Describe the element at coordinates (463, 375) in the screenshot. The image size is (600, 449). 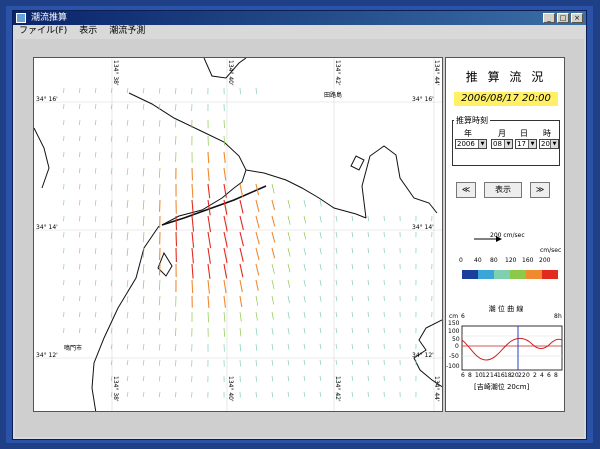
I see `tide-x-tick: 6` at that location.